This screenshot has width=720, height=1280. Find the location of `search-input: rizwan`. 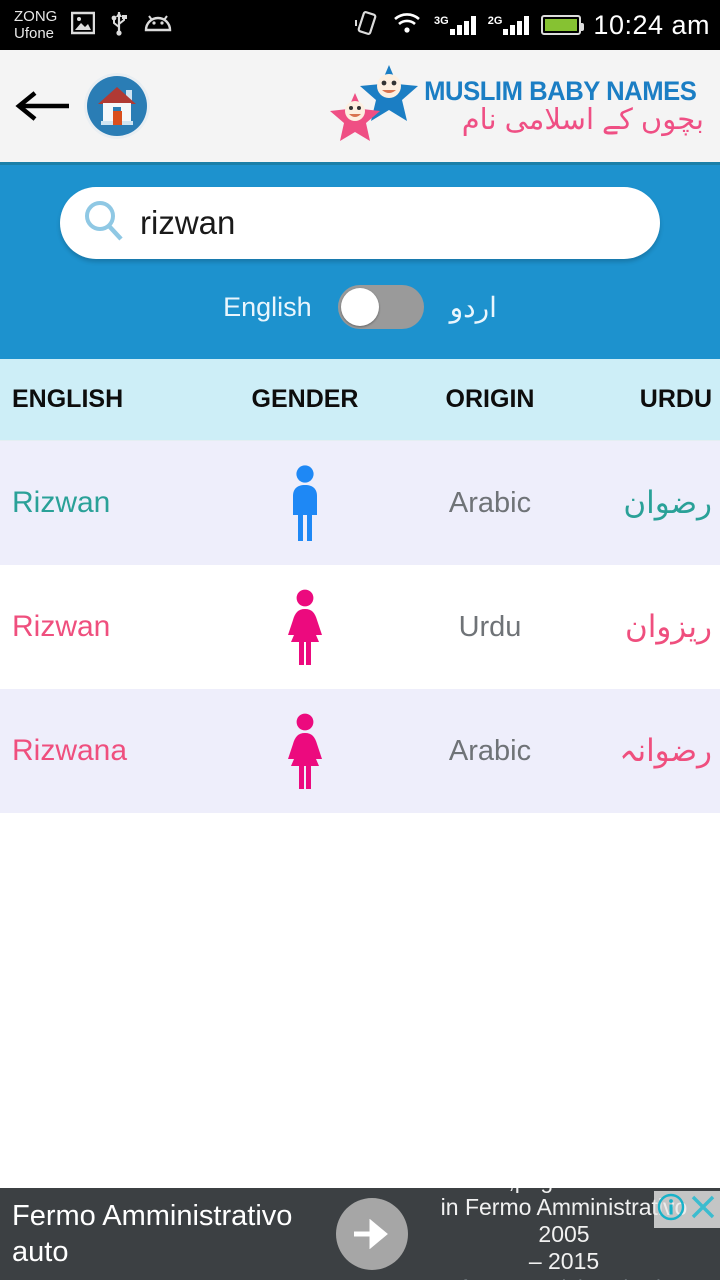

search-input: rizwan is located at coordinates (360, 223).